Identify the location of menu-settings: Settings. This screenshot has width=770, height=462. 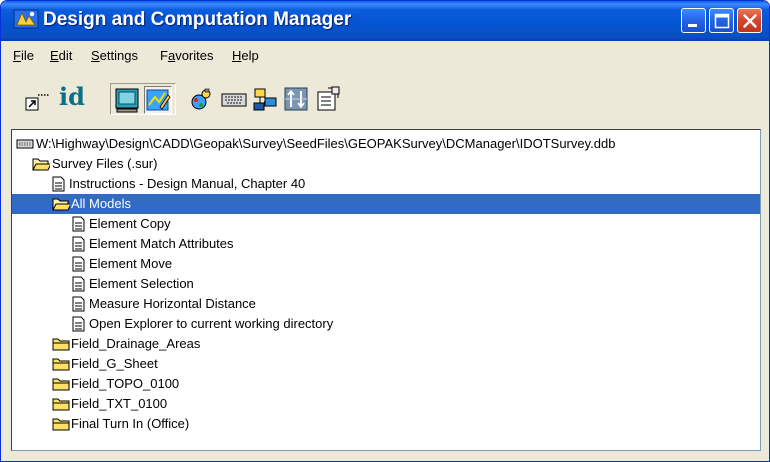
(114, 55).